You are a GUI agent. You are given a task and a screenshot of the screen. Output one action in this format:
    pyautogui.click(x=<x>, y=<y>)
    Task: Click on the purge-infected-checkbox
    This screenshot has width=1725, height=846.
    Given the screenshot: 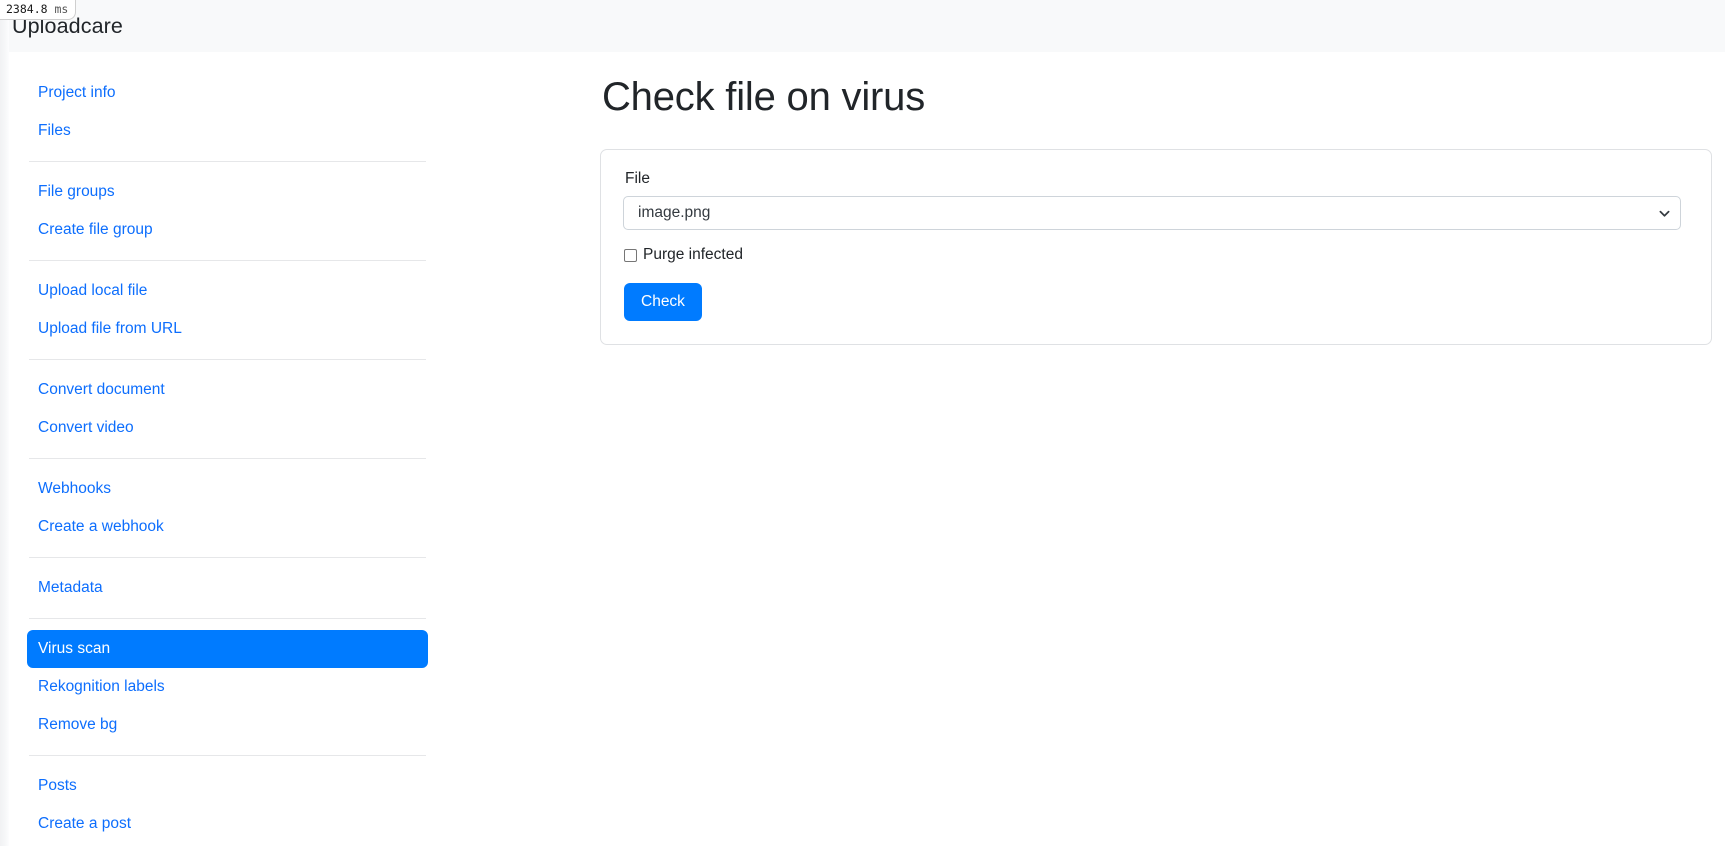 What is the action you would take?
    pyautogui.click(x=630, y=255)
    